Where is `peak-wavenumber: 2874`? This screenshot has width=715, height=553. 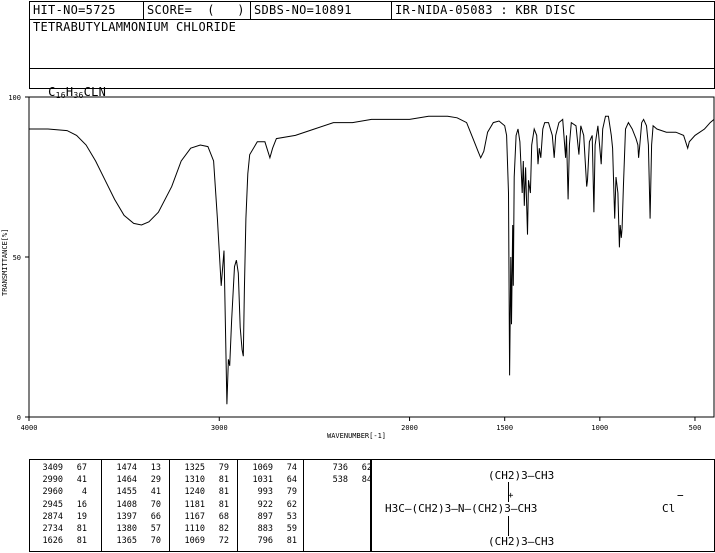 peak-wavenumber: 2874 is located at coordinates (52, 516).